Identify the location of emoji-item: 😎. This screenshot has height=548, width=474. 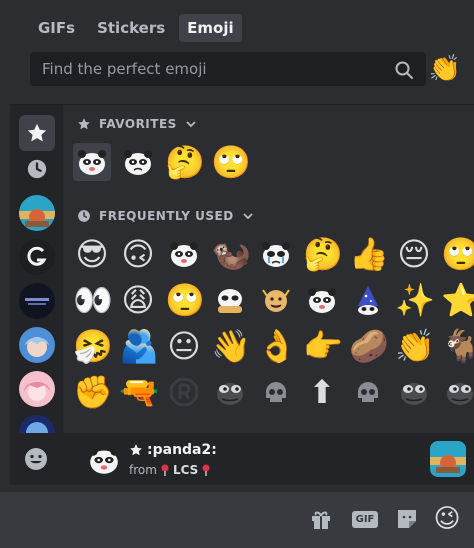
(92, 254).